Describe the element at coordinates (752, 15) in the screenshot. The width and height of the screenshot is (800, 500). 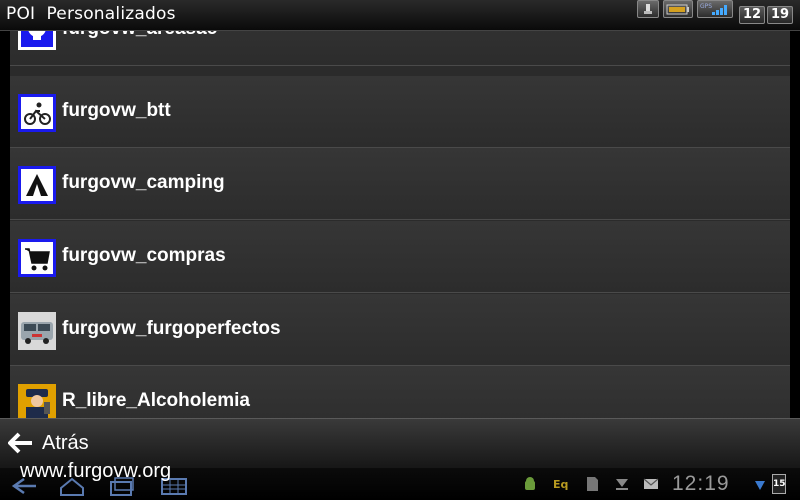
I see `status-clock-hour: 12` at that location.